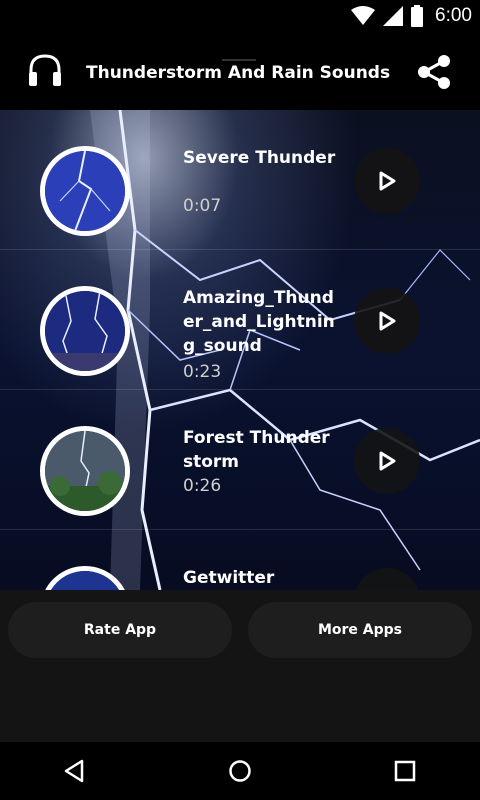  I want to click on track-duration: 0:26, so click(202, 486).